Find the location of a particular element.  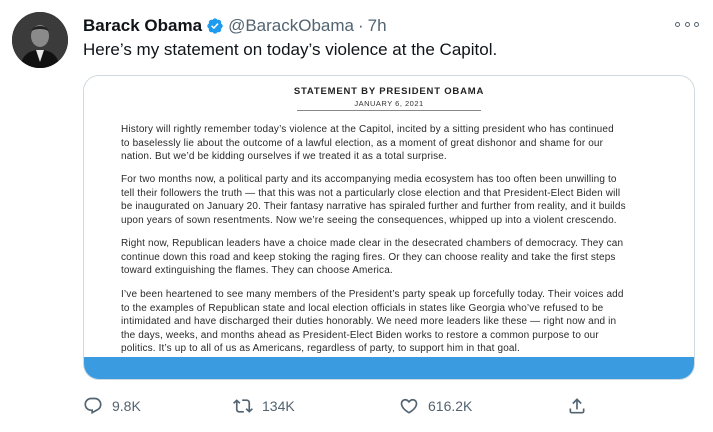

like-button: 616.2K is located at coordinates (435, 406).